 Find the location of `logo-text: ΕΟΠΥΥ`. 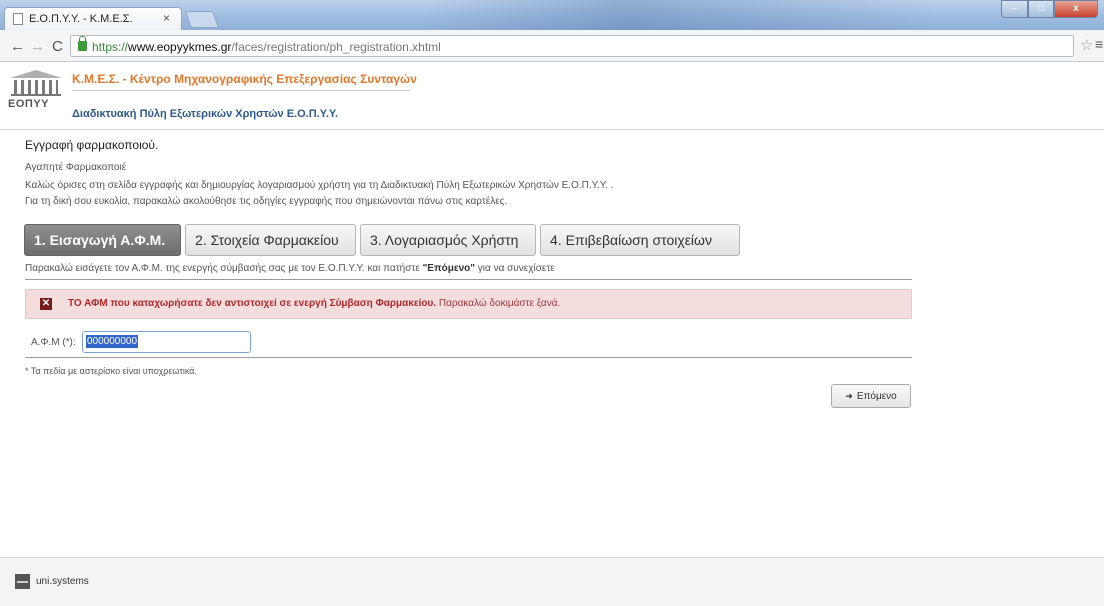

logo-text: ΕΟΠΥΥ is located at coordinates (29, 104).